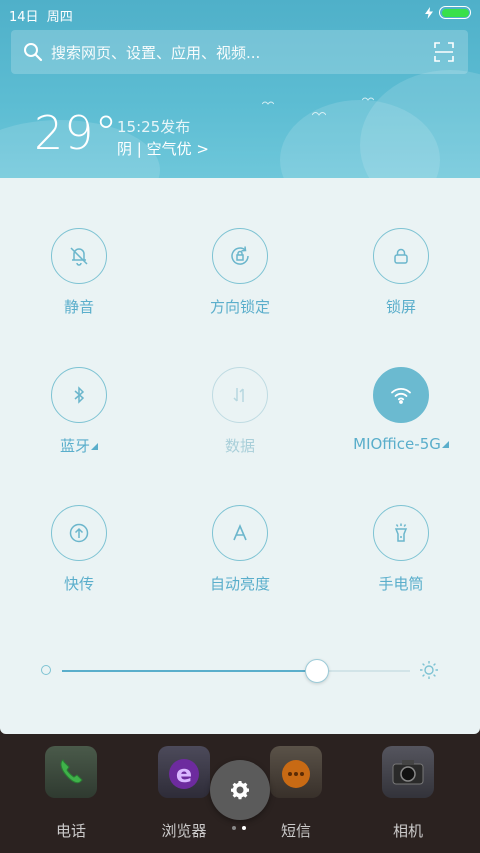 This screenshot has height=853, width=480. Describe the element at coordinates (234, 828) in the screenshot. I see `page-dot` at that location.